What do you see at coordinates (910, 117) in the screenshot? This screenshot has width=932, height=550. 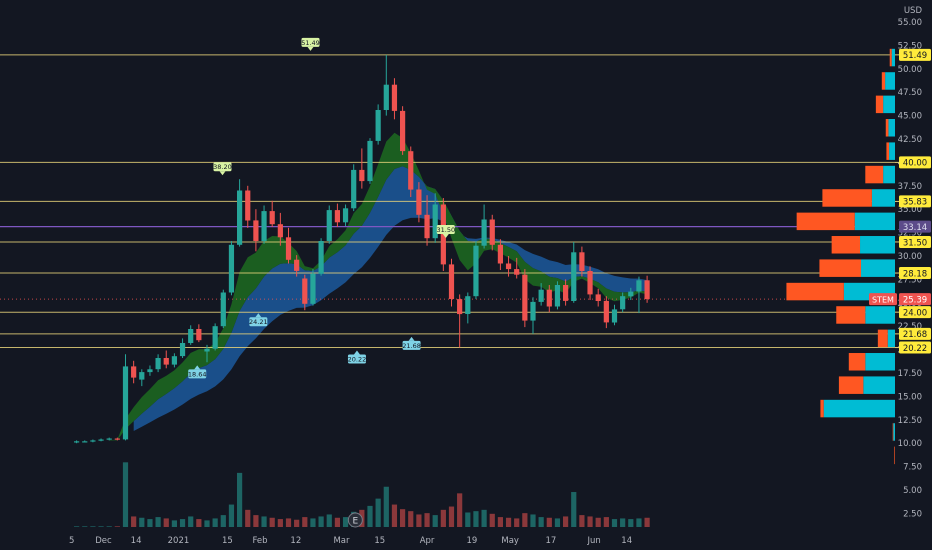 I see `y-tick-label: 45.00` at bounding box center [910, 117].